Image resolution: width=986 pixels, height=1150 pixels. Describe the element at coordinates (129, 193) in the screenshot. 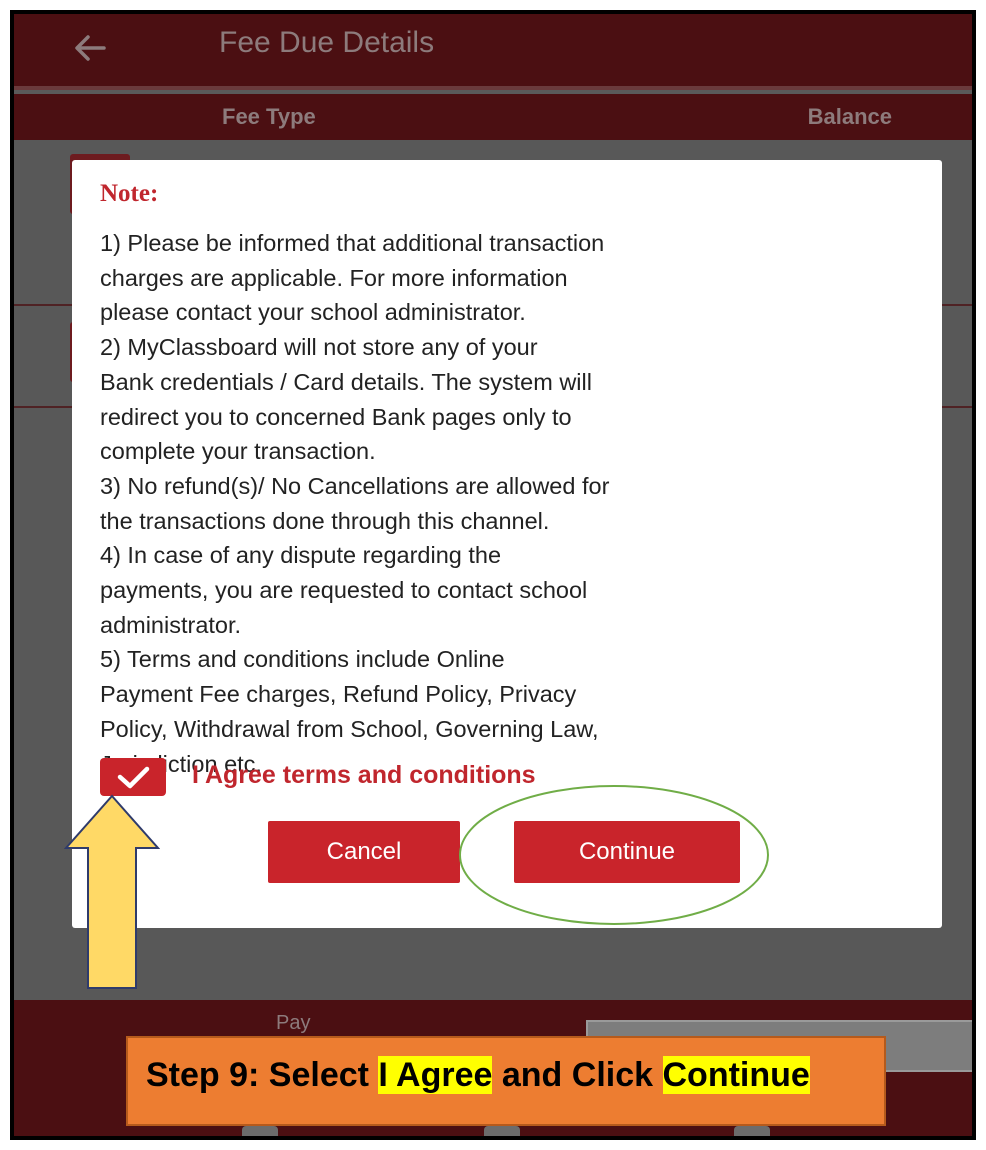

I see `dialog-title: Note:` at that location.